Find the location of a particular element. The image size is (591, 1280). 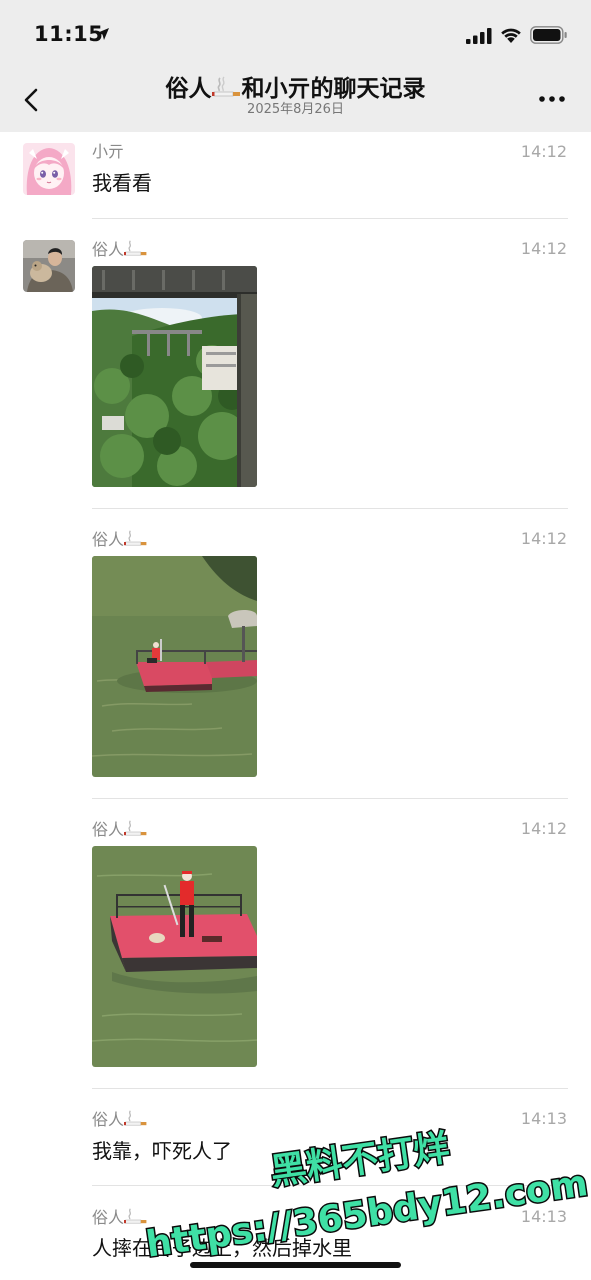

location-arrow-icon is located at coordinates (103, 34).